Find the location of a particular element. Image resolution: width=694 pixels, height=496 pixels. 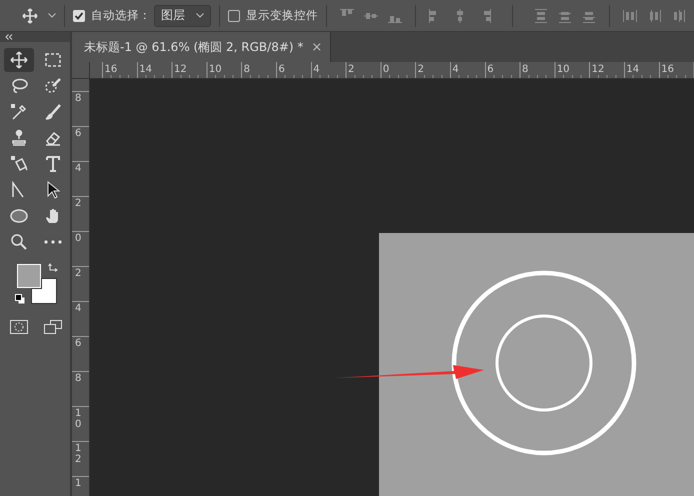

more-icon is located at coordinates (53, 242).